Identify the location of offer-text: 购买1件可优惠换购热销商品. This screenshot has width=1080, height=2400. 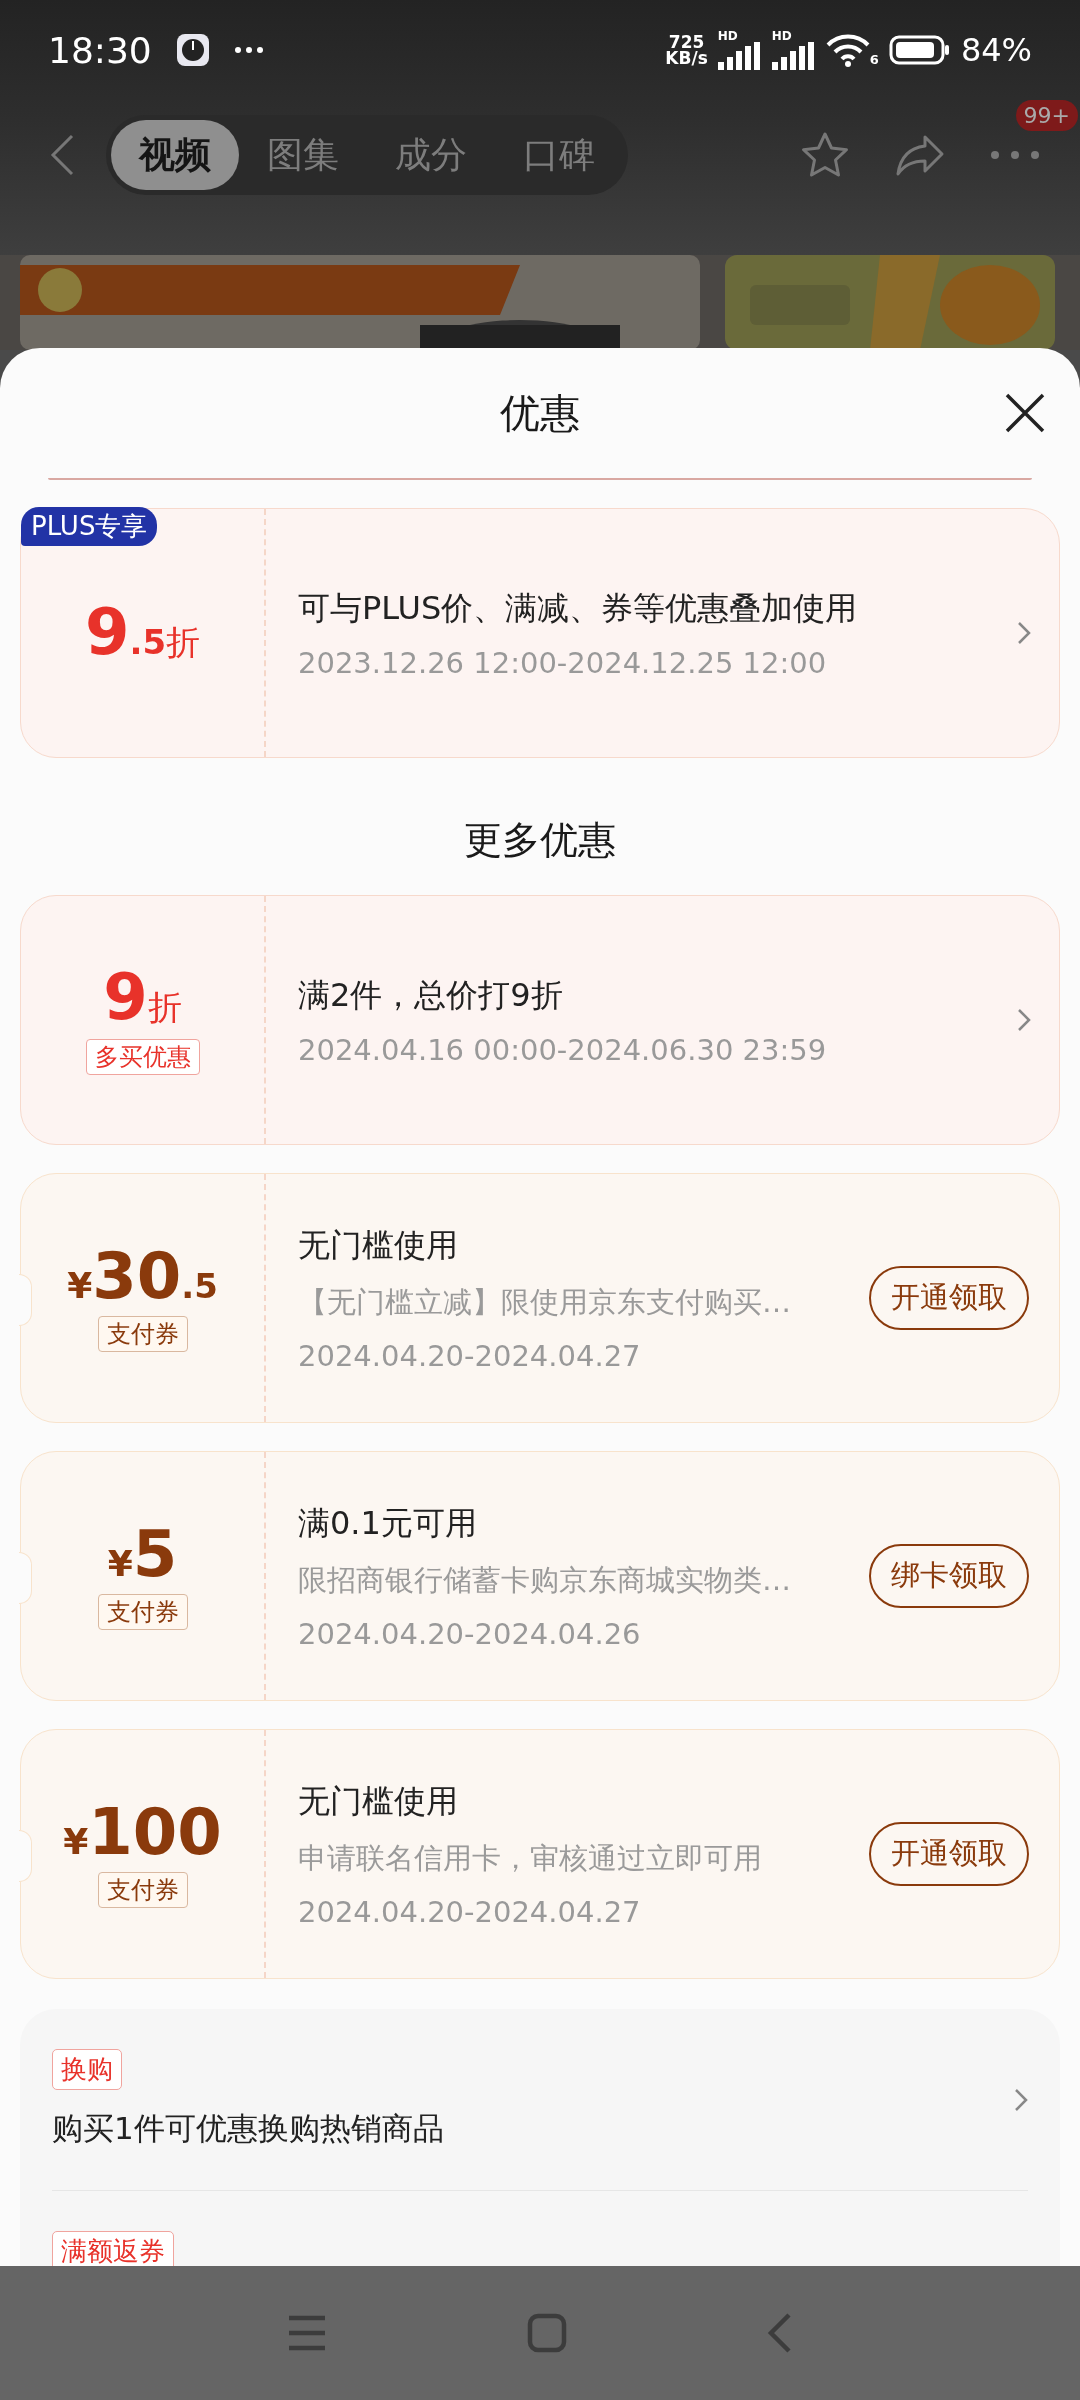
(248, 2129).